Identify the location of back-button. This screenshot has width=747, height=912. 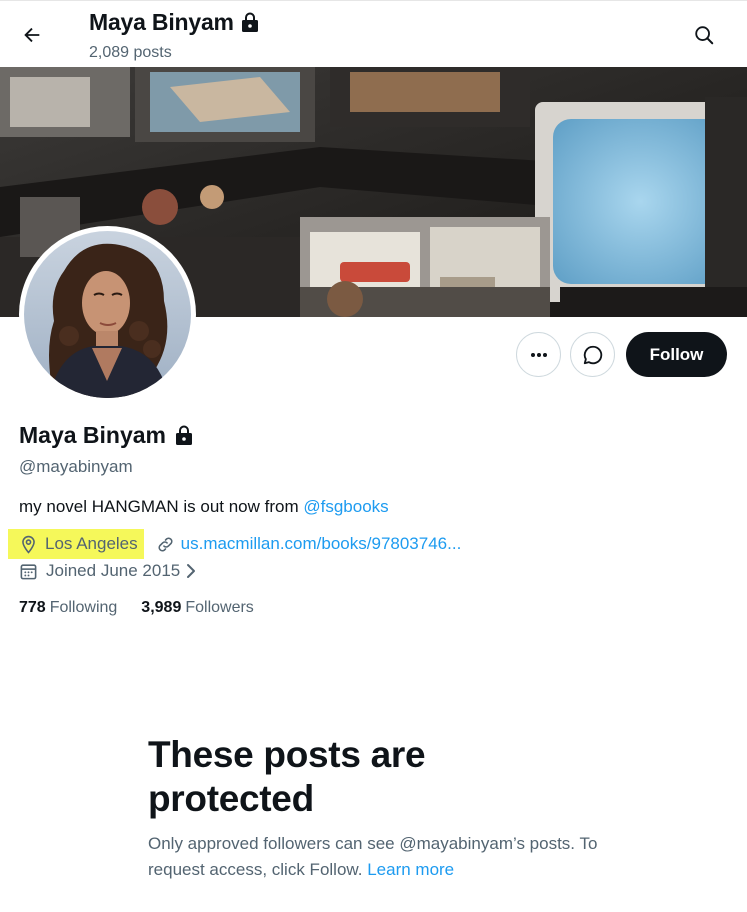
(32, 35).